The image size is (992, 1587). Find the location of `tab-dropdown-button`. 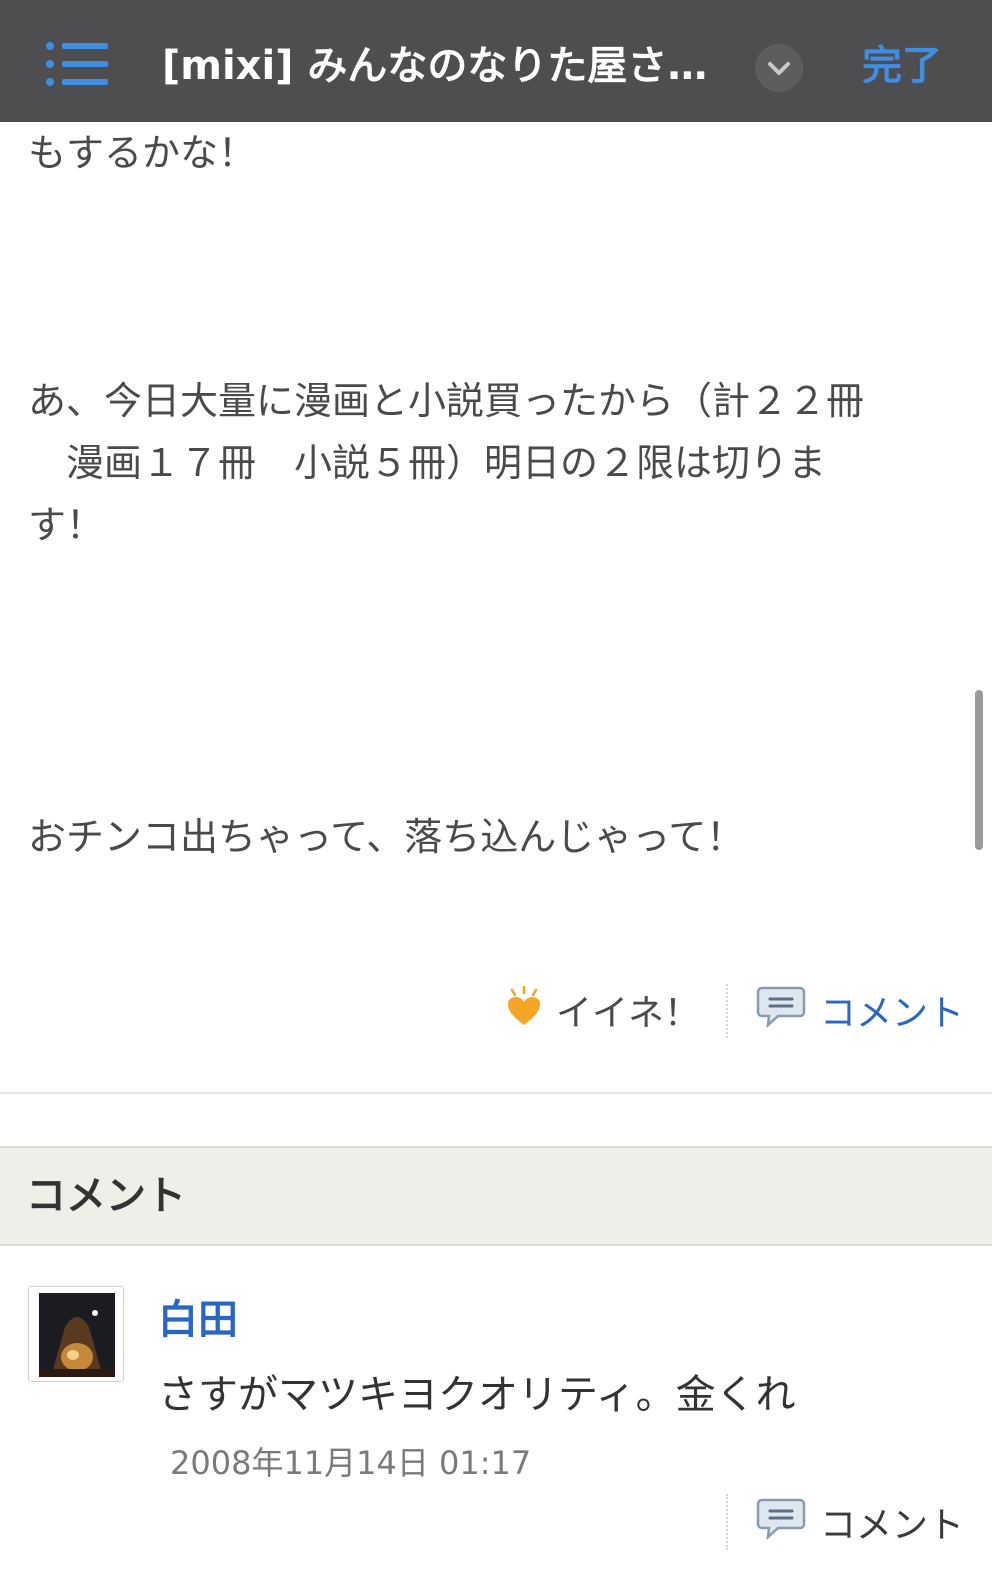

tab-dropdown-button is located at coordinates (779, 68).